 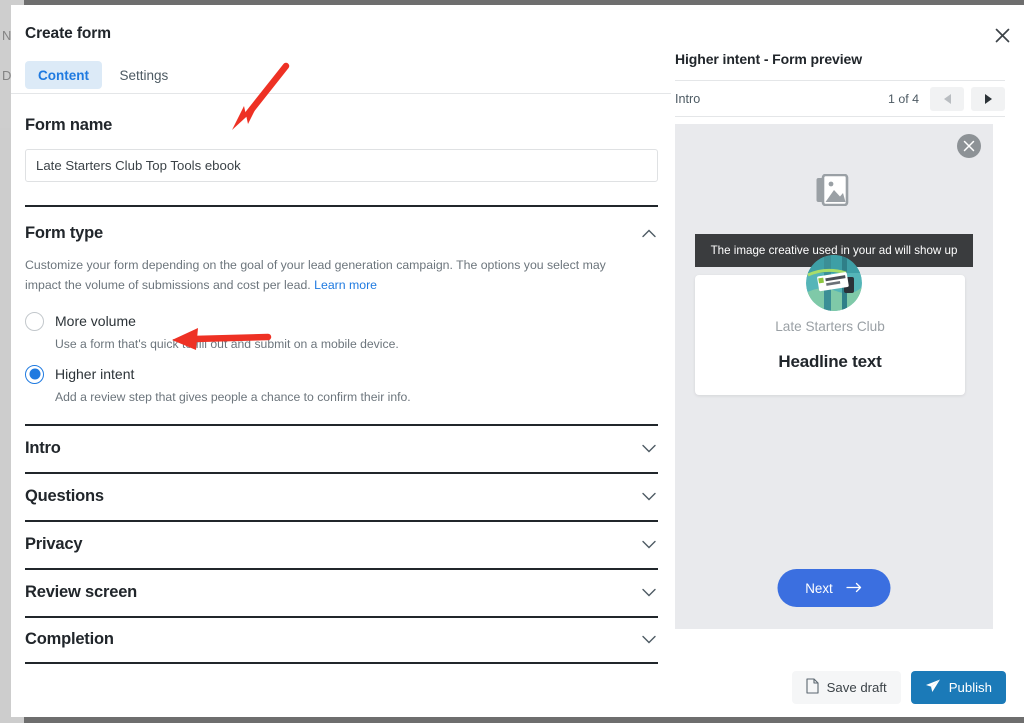 I want to click on tab-bar: Content Settings, so click(x=341, y=77).